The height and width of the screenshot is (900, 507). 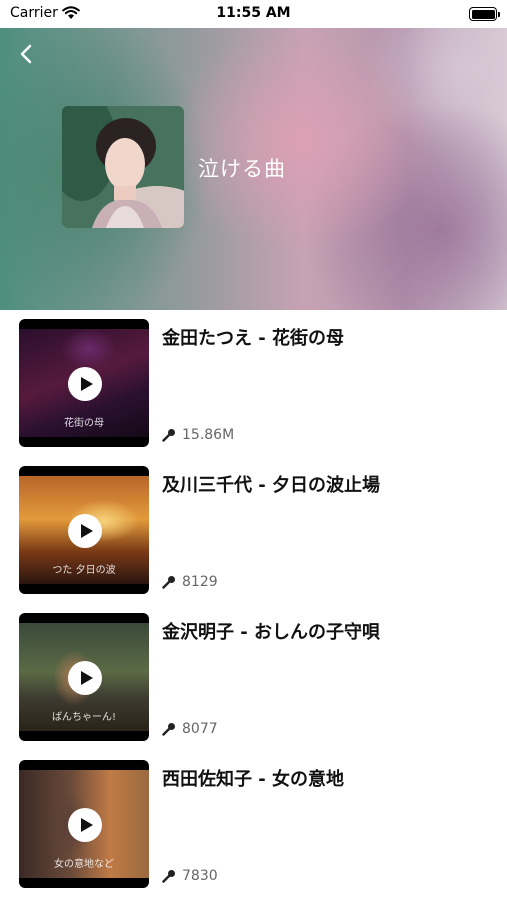 I want to click on song-play-count: 8077, so click(x=190, y=729).